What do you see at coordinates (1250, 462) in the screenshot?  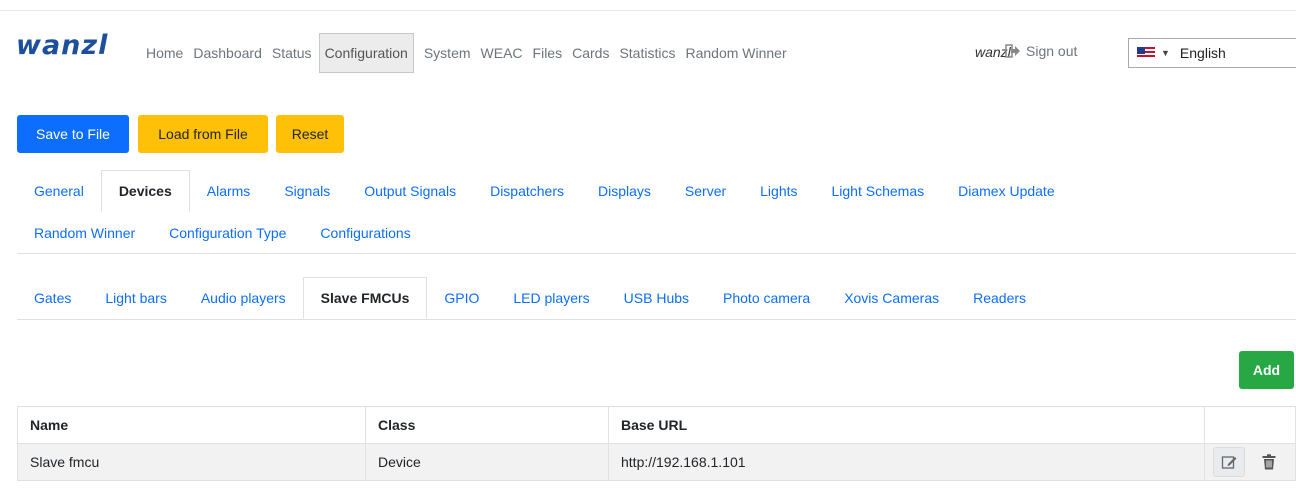 I see `cell-actions` at bounding box center [1250, 462].